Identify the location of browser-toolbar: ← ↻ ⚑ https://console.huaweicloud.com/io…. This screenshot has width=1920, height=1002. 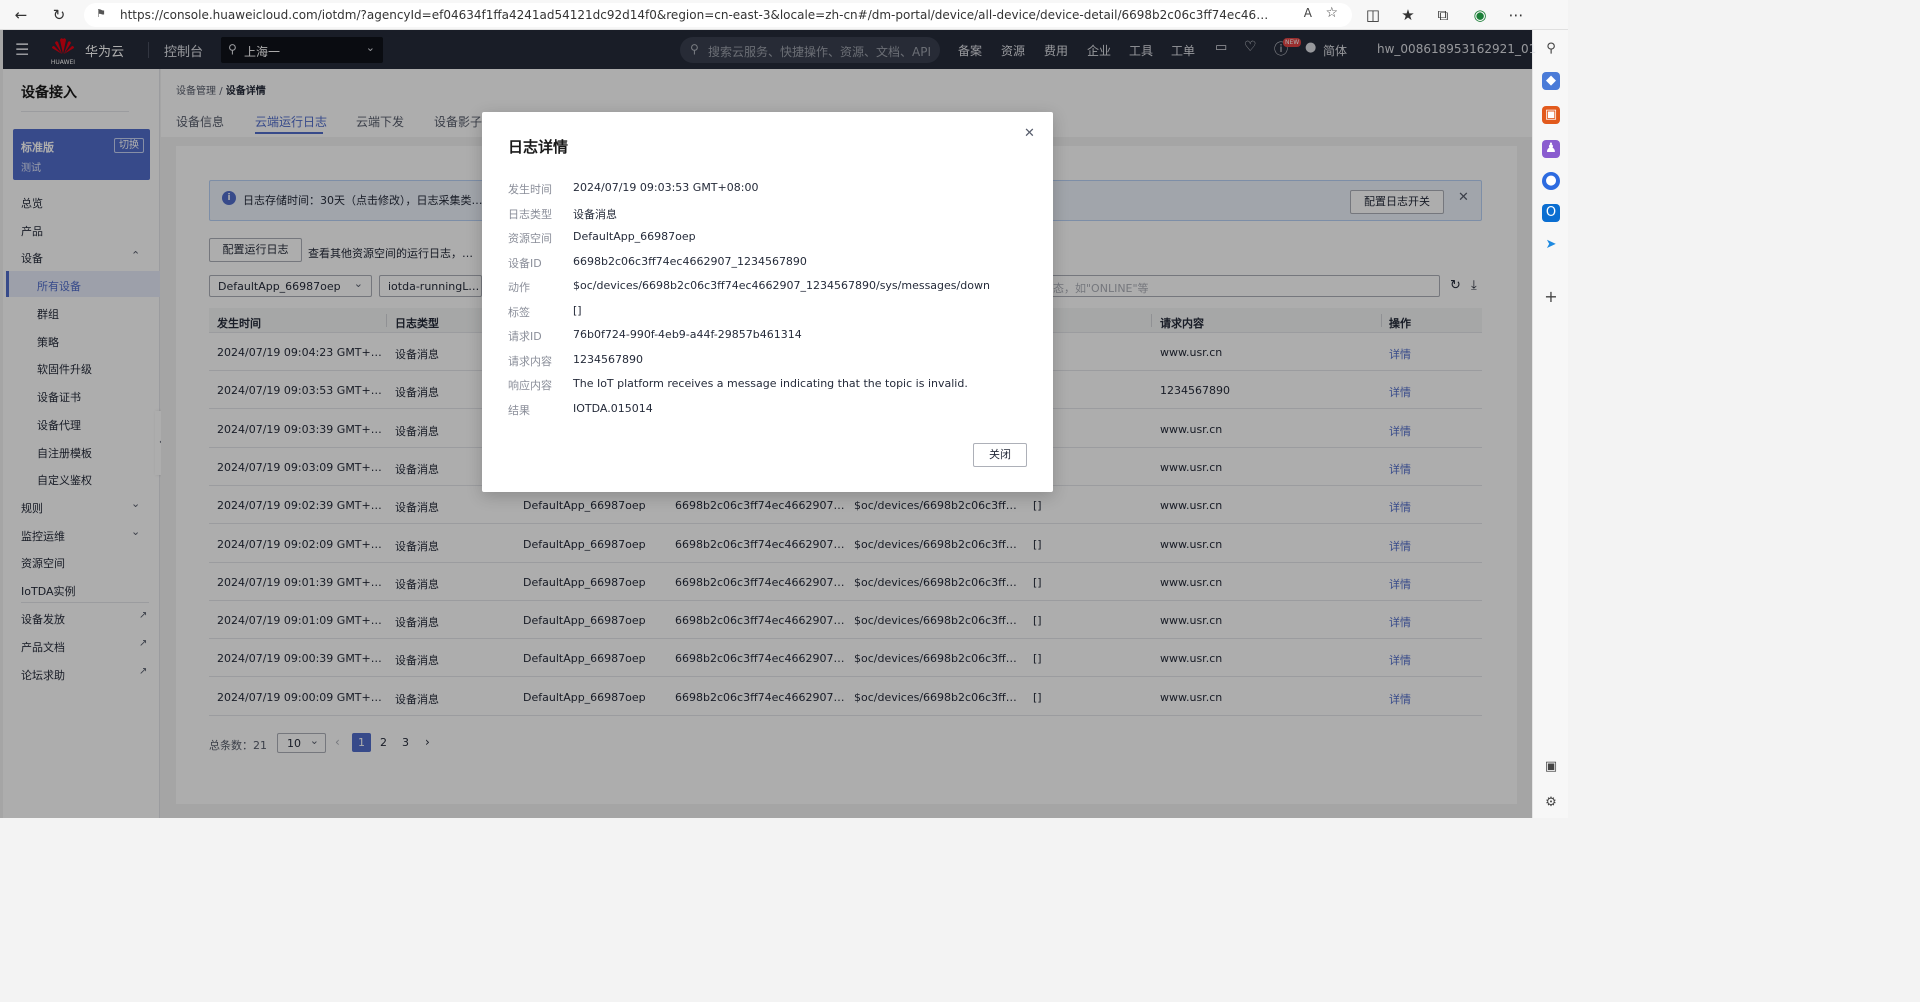
(784, 15).